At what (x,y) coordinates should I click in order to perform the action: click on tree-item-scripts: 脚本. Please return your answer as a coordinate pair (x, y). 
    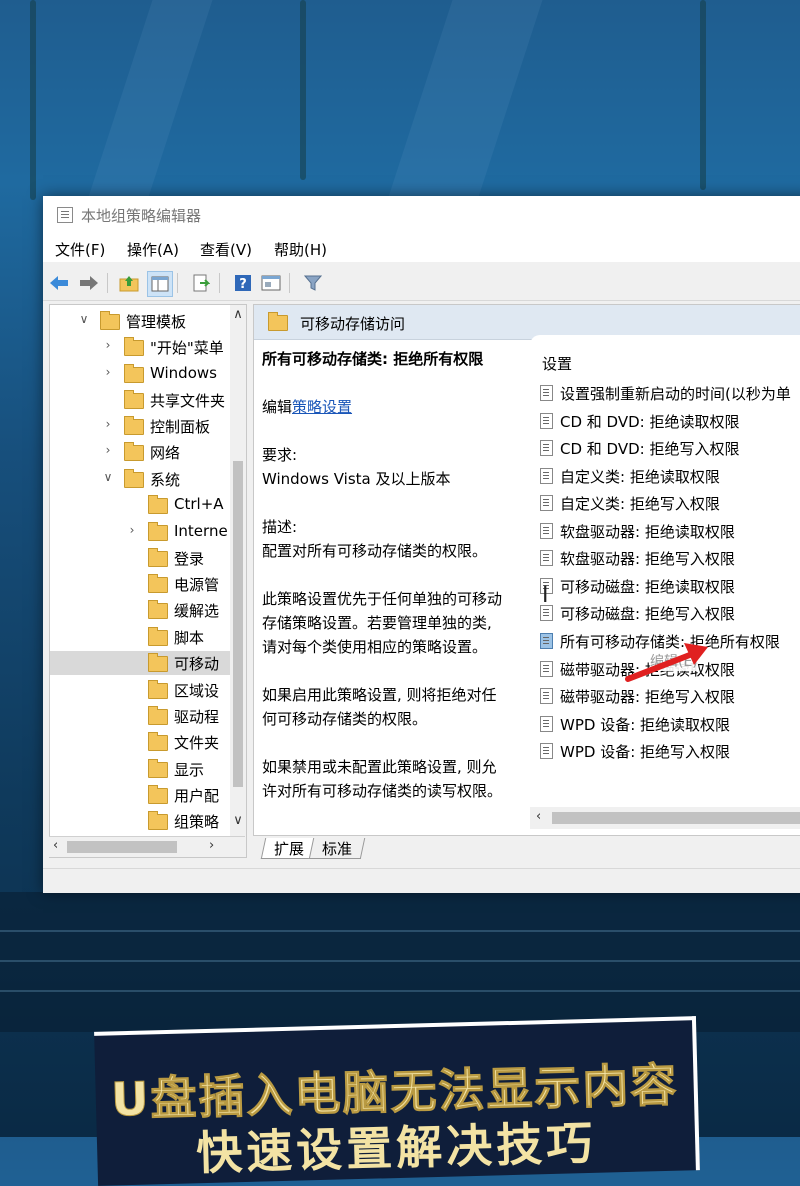
    Looking at the image, I should click on (140, 637).